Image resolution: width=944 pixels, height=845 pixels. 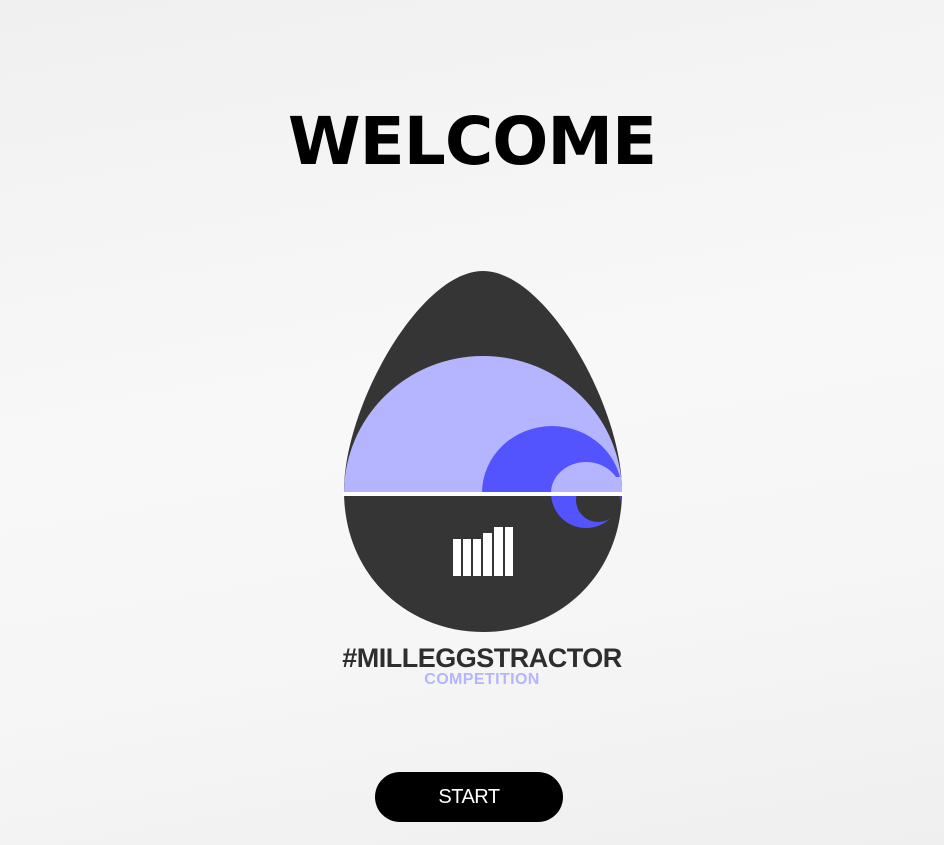 I want to click on page-title: WELCOME, so click(x=472, y=141).